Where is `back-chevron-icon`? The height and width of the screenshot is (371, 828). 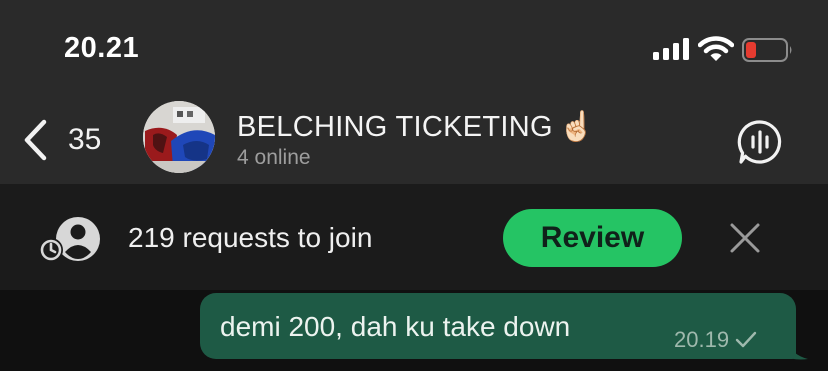 back-chevron-icon is located at coordinates (35, 140).